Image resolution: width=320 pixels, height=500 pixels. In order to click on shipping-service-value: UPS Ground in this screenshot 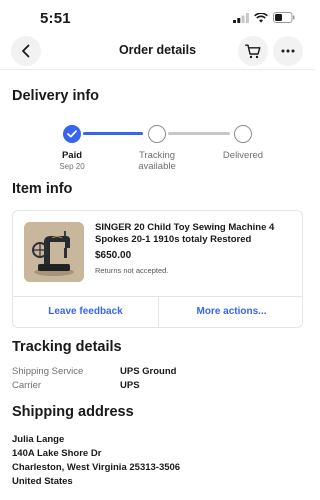, I will do `click(148, 371)`.